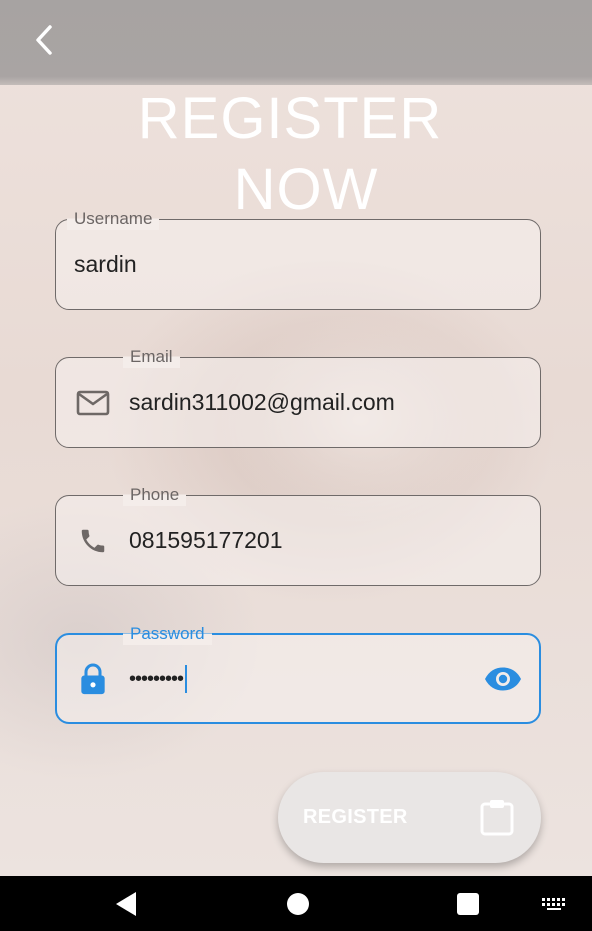  Describe the element at coordinates (105, 264) in the screenshot. I see `username-value: sardin` at that location.